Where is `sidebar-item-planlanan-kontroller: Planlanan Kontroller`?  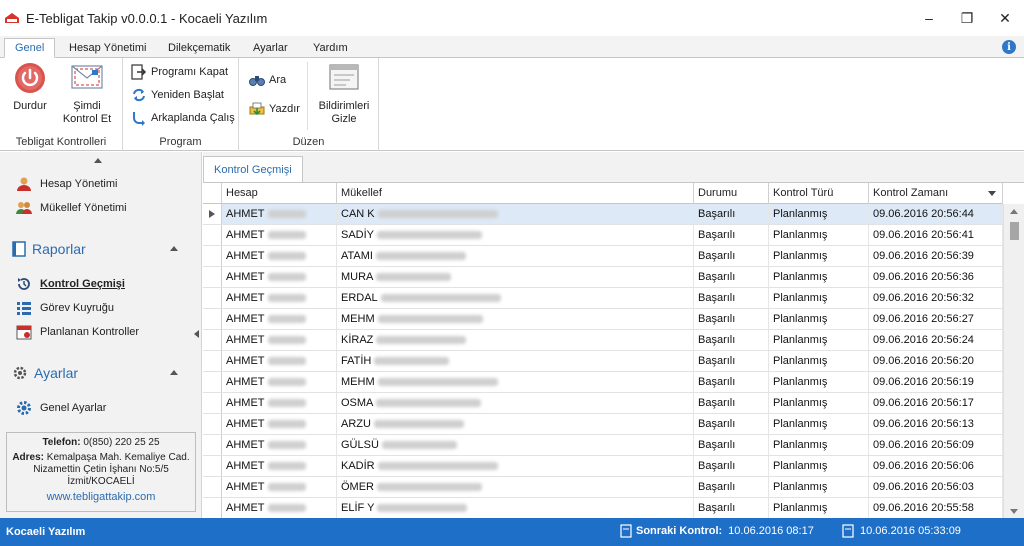 sidebar-item-planlanan-kontroller: Planlanan Kontroller is located at coordinates (77, 332).